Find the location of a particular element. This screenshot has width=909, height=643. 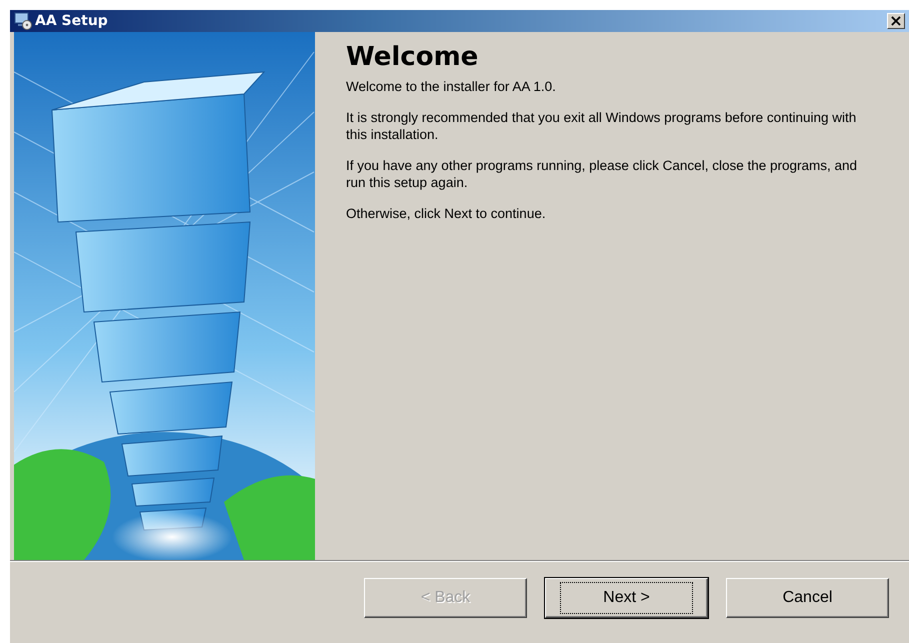

computer-disc-icon is located at coordinates (23, 21).